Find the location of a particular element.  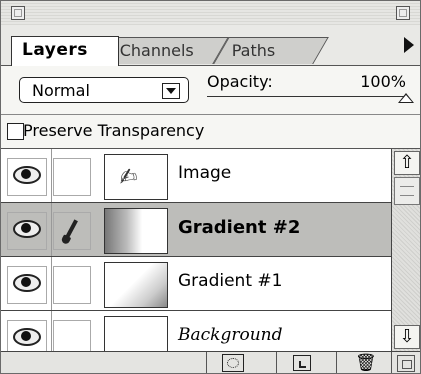

zoom-box-icon is located at coordinates (403, 13).